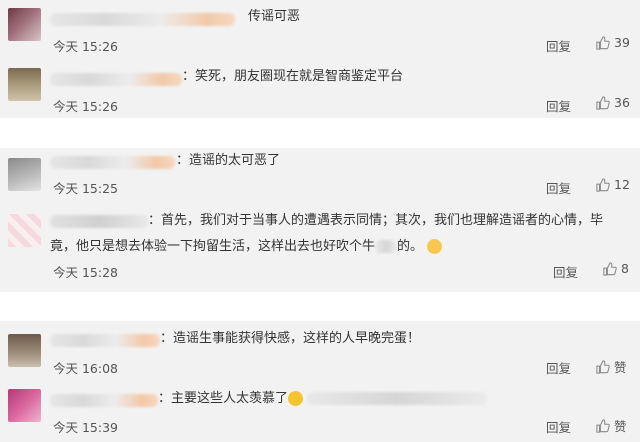 The width and height of the screenshot is (640, 442). Describe the element at coordinates (622, 184) in the screenshot. I see `like-count: 12` at that location.